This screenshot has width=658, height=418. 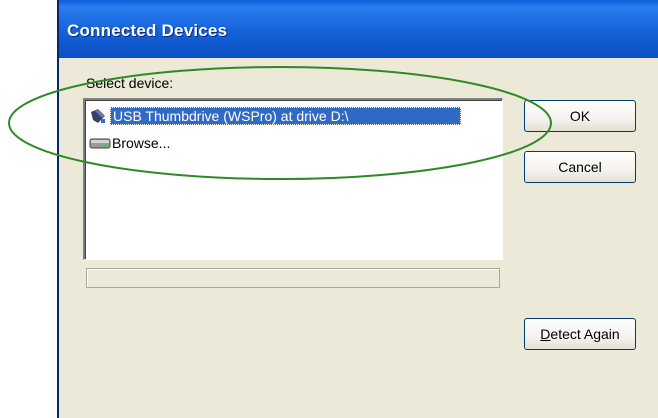 I want to click on cancel-button-label: Cancel, so click(x=580, y=167).